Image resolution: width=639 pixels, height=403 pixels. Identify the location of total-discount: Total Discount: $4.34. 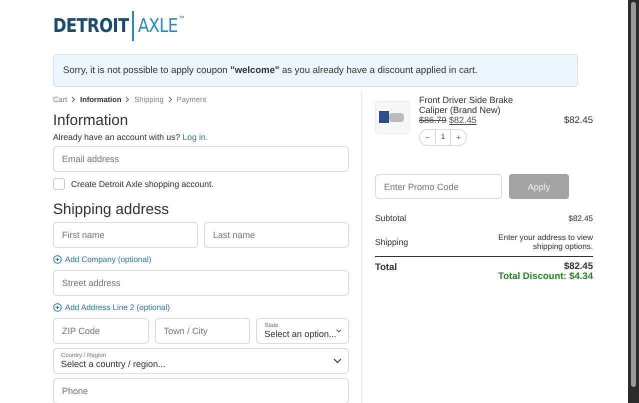
(545, 277).